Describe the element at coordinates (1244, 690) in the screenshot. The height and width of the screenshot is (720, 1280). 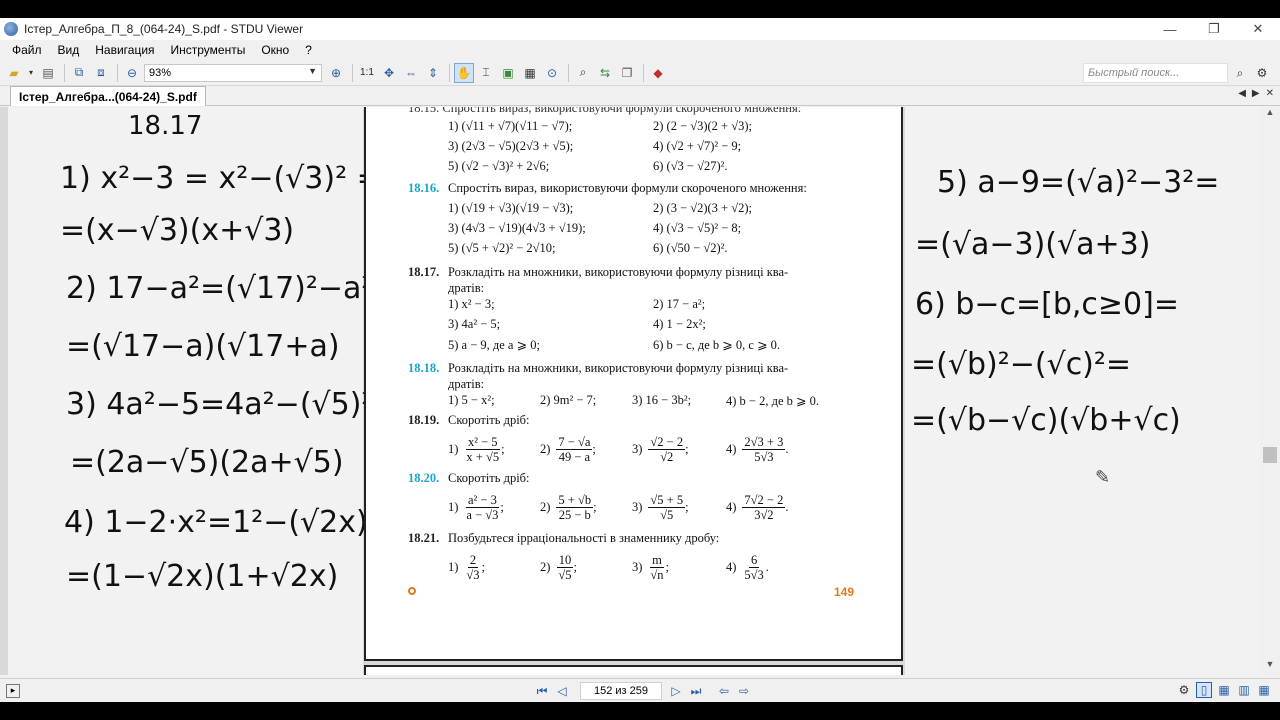
I see `continuous-view-icon: ▥` at that location.